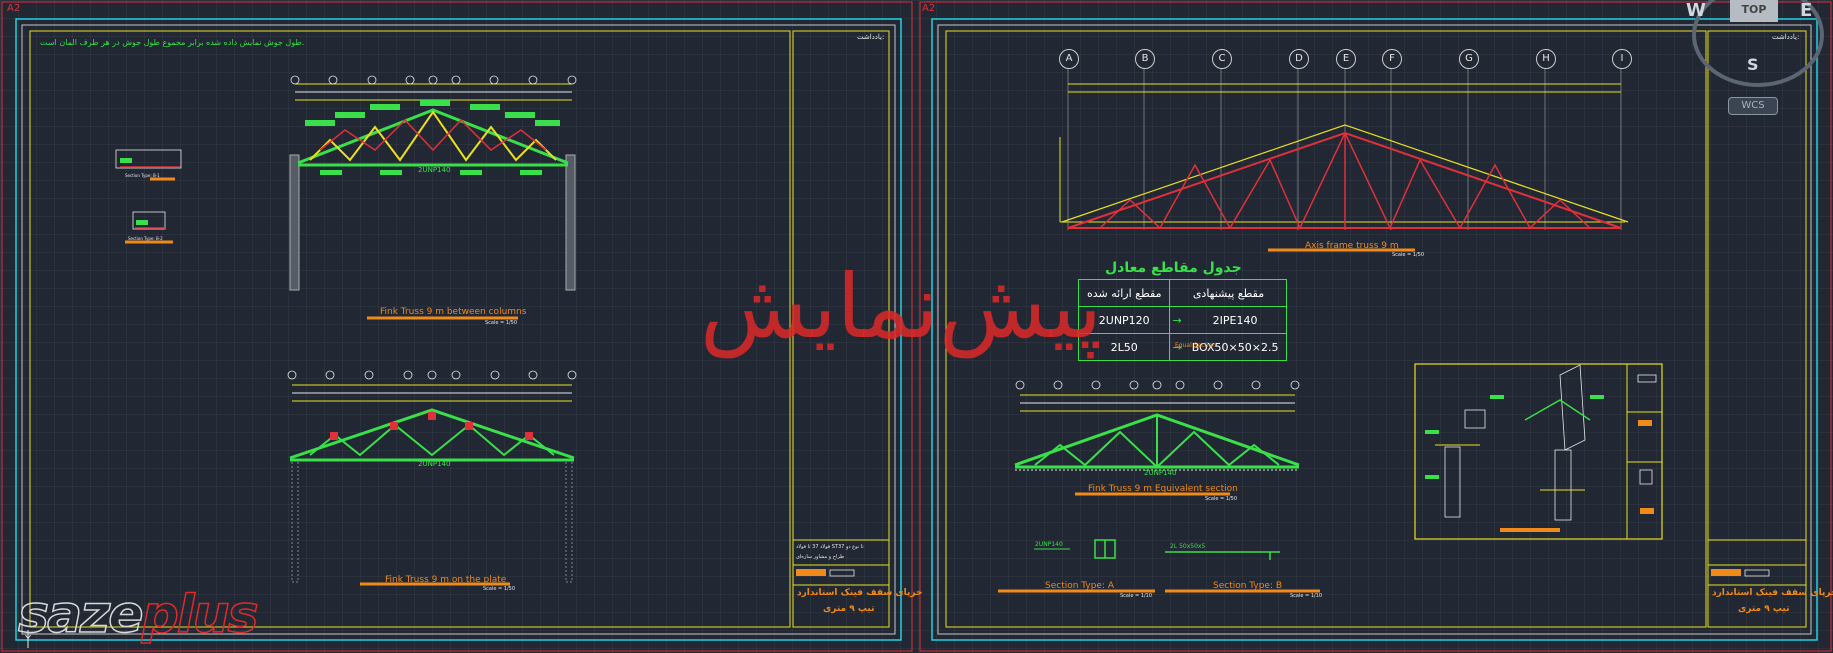 The width and height of the screenshot is (1833, 653). Describe the element at coordinates (1221, 499) in the screenshot. I see `equivalent-scale: Scale = 1/50` at that location.